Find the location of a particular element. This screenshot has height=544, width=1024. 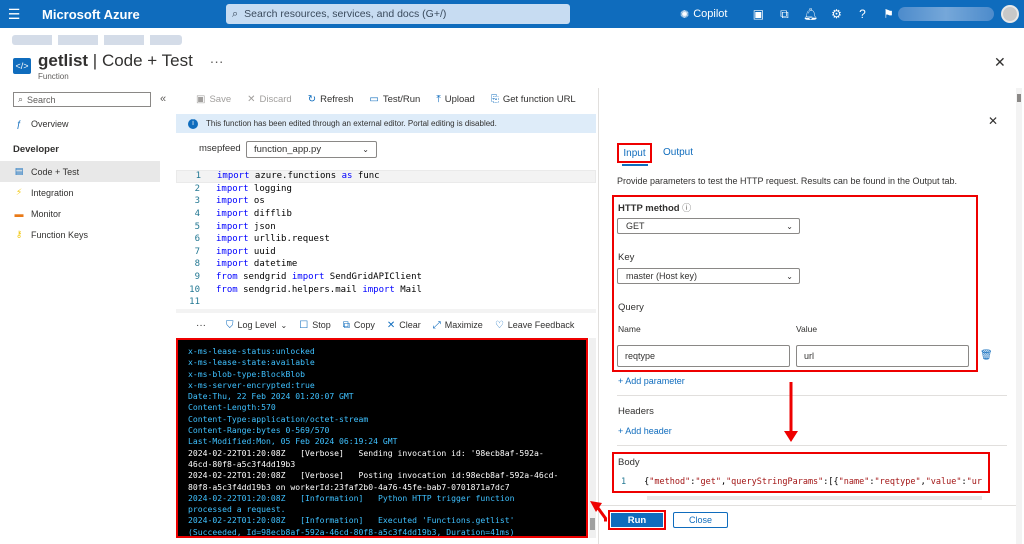

lightning-icon: ⚡︎ is located at coordinates (19, 192).